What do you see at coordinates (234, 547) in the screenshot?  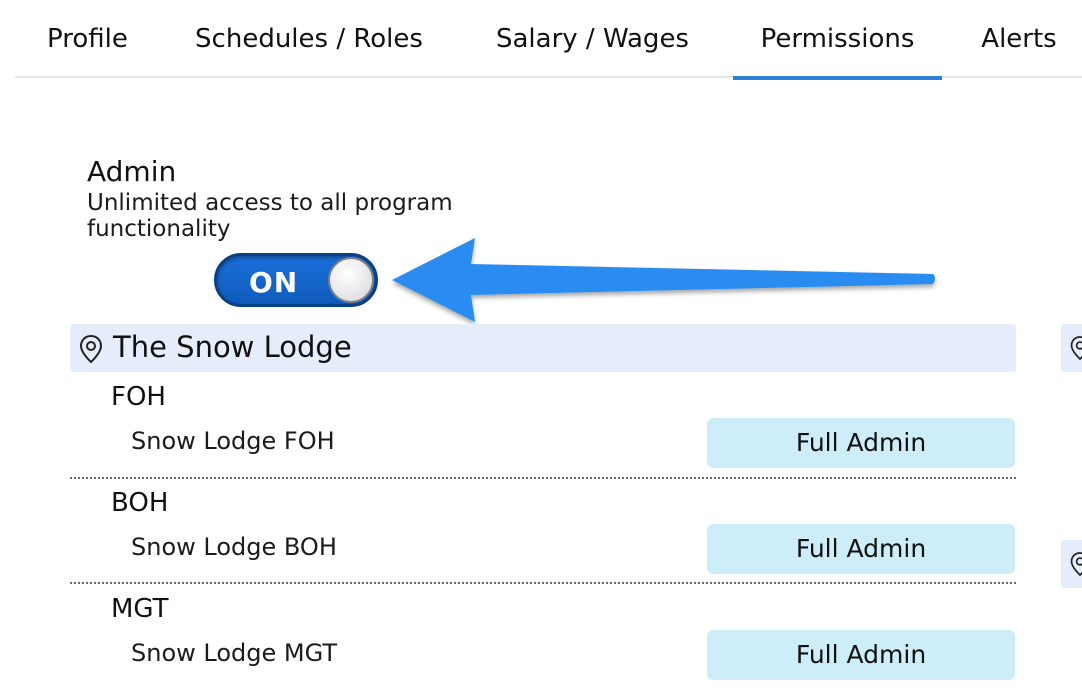 I see `role-name: Snow Lodge BOH` at bounding box center [234, 547].